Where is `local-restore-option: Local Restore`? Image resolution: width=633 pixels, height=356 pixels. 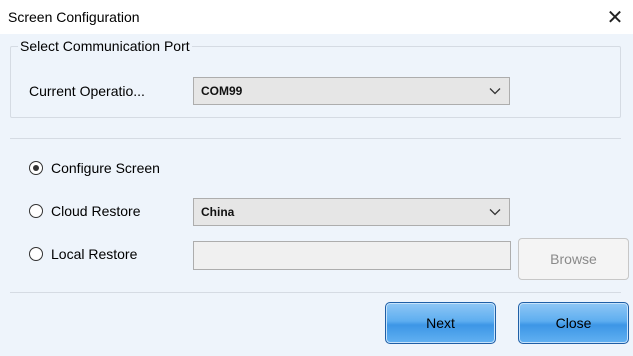 local-restore-option: Local Restore is located at coordinates (83, 254).